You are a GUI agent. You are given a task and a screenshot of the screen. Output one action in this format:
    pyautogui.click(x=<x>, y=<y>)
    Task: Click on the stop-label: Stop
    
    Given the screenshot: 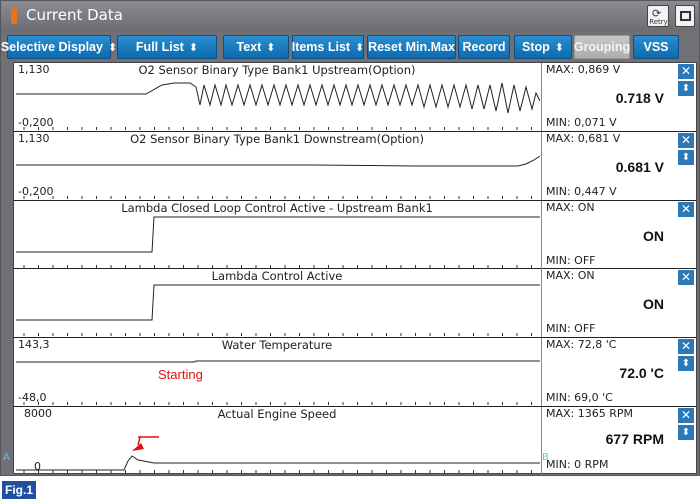 What is the action you would take?
    pyautogui.click(x=536, y=47)
    